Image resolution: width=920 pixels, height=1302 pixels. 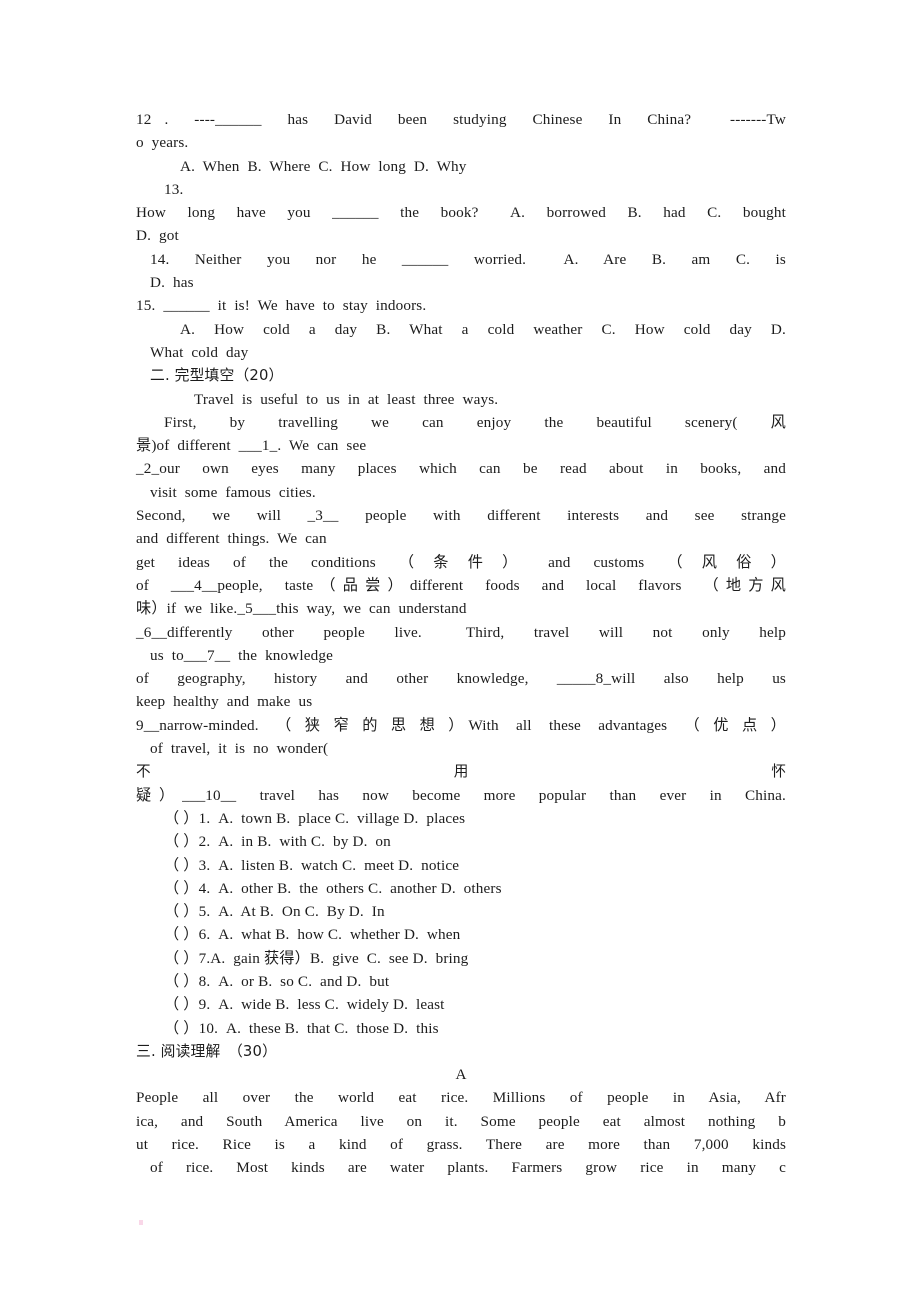 I want to click on question-14-options-tail: D. has, so click(x=172, y=283).